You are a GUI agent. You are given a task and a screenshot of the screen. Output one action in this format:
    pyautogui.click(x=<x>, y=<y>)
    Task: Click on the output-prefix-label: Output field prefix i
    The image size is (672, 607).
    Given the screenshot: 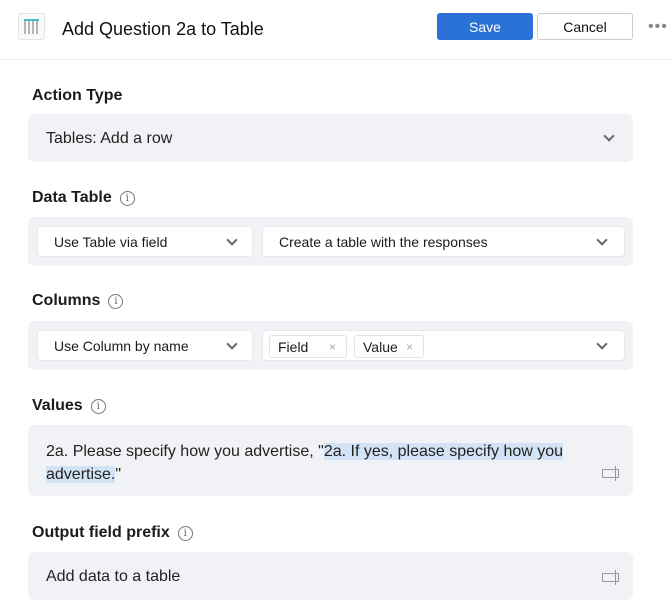 What is the action you would take?
    pyautogui.click(x=112, y=533)
    